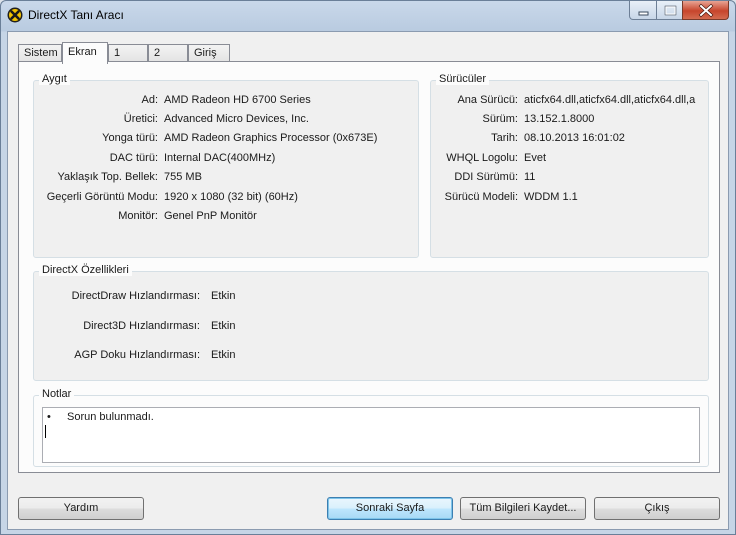 The image size is (736, 535). What do you see at coordinates (220, 158) in the screenshot?
I see `device-value: Internal DAC(400MHz)` at bounding box center [220, 158].